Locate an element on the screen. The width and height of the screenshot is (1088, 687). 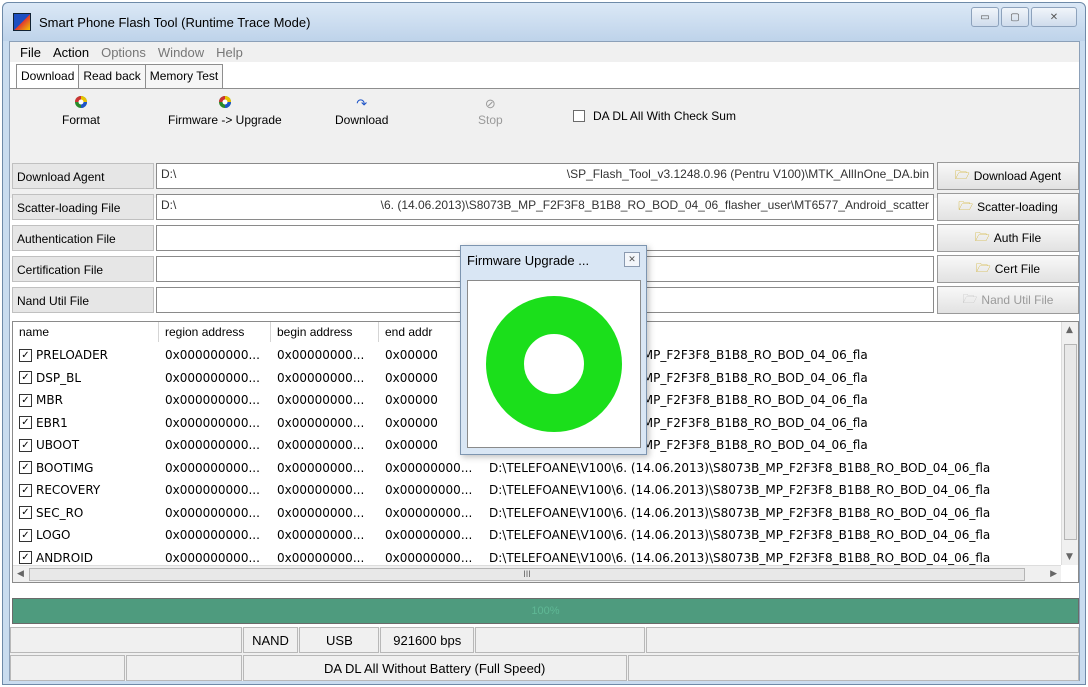
scroll-right-icon: ▶ is located at coordinates (1053, 574).